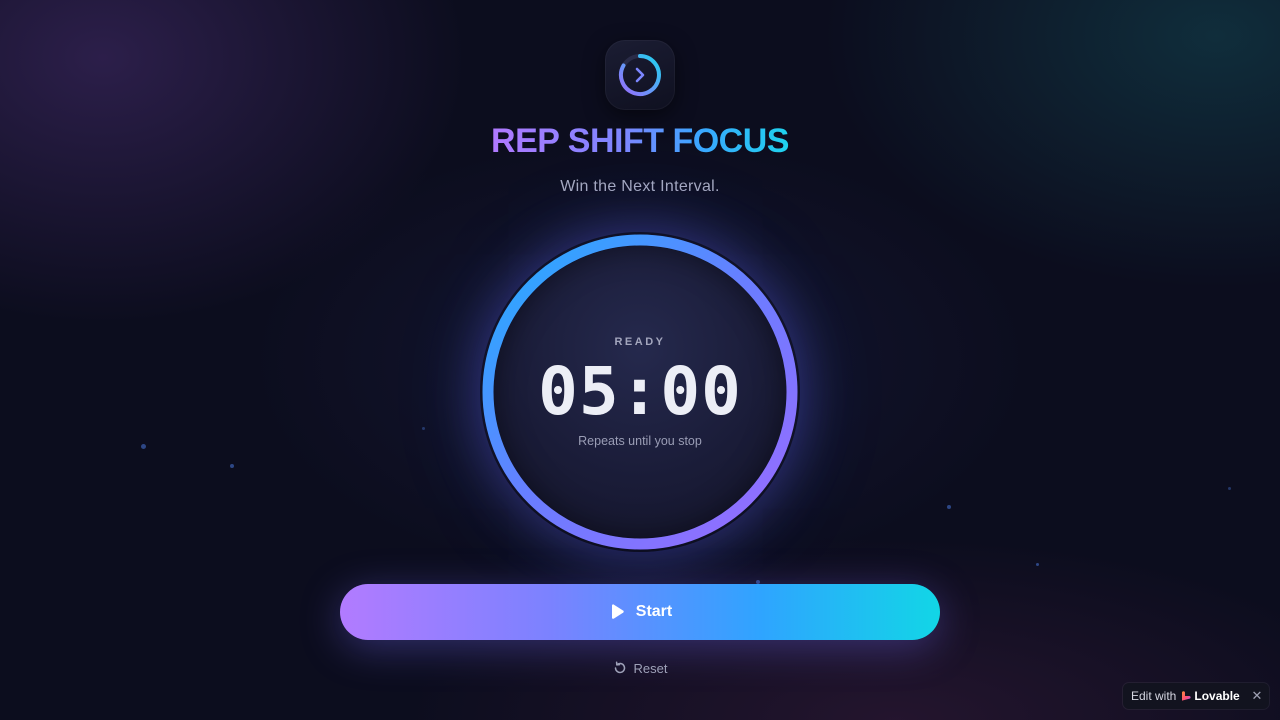 This screenshot has height=720, width=1280. What do you see at coordinates (640, 342) in the screenshot?
I see `timer-status: READY` at bounding box center [640, 342].